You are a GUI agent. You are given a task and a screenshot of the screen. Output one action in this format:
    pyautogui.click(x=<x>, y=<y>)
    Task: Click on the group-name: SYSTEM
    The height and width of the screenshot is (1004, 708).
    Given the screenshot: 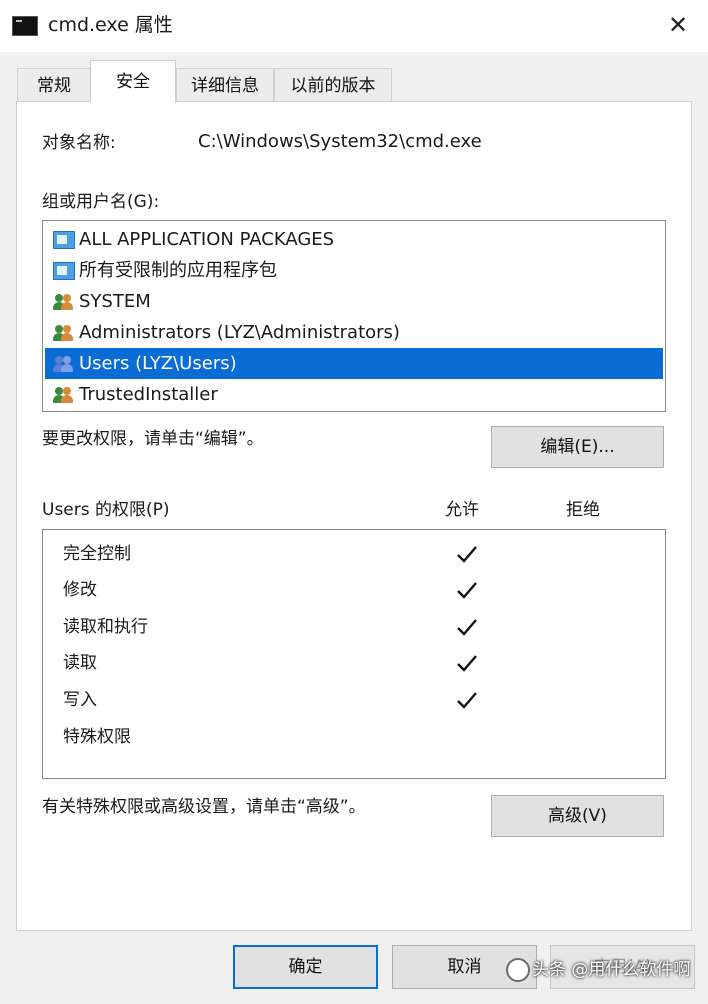 What is the action you would take?
    pyautogui.click(x=115, y=301)
    